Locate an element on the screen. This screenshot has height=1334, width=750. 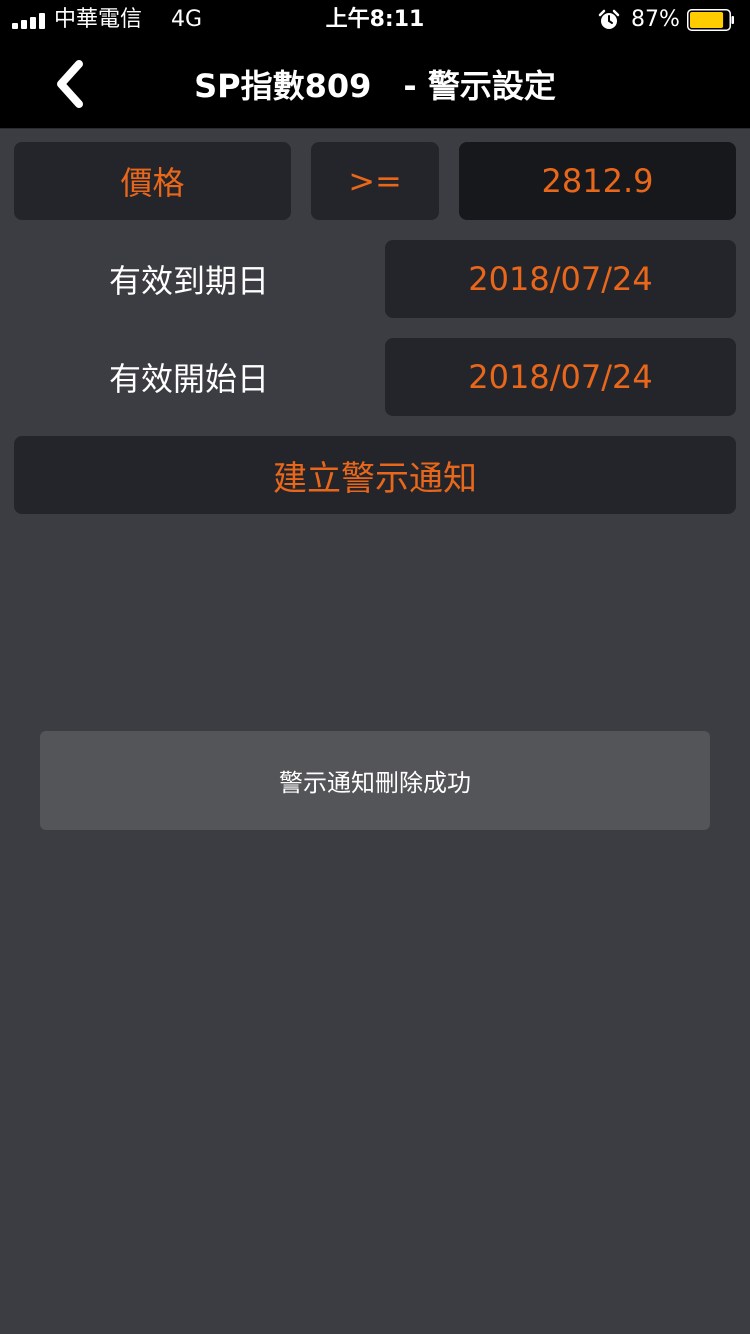
create-alert-button: 建立警示通知 is located at coordinates (375, 475).